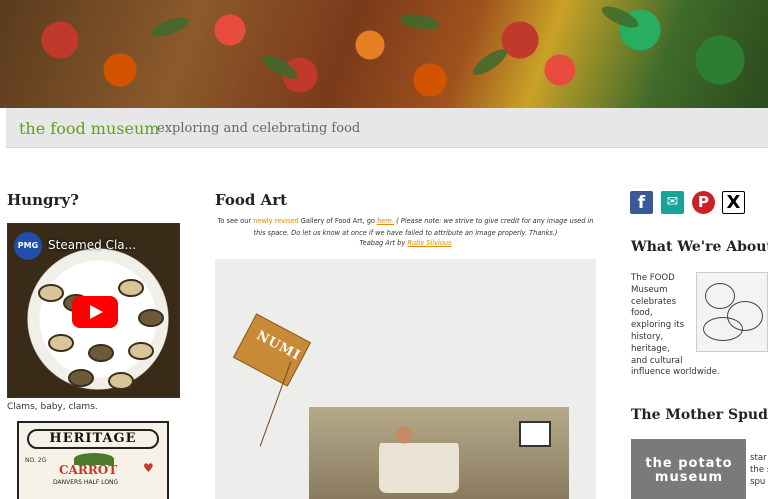 Image resolution: width=768 pixels, height=499 pixels. I want to click on snippet-line: the s, so click(759, 470).